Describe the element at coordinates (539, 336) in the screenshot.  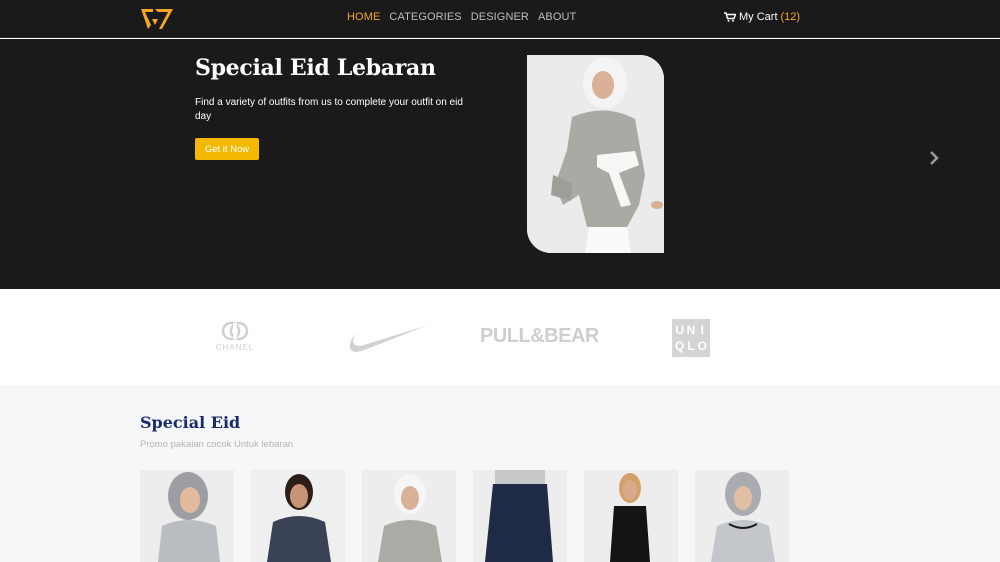
I see `pull-and-bear-logo: PULL&BEAR` at that location.